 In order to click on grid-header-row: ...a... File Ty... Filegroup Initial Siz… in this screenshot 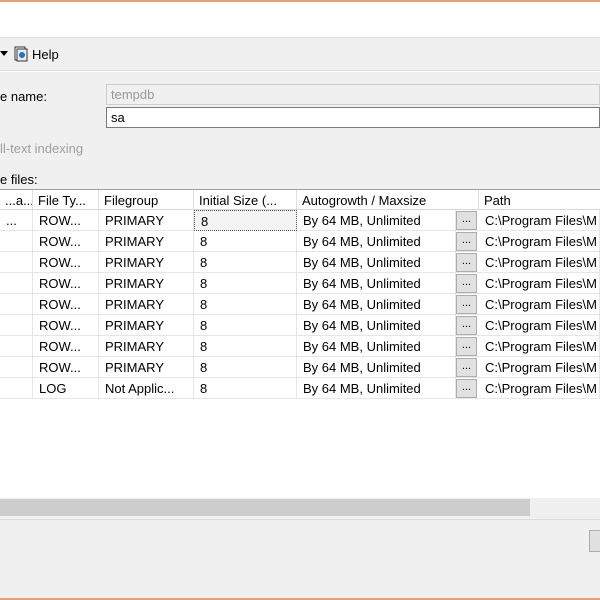, I will do `click(300, 200)`.